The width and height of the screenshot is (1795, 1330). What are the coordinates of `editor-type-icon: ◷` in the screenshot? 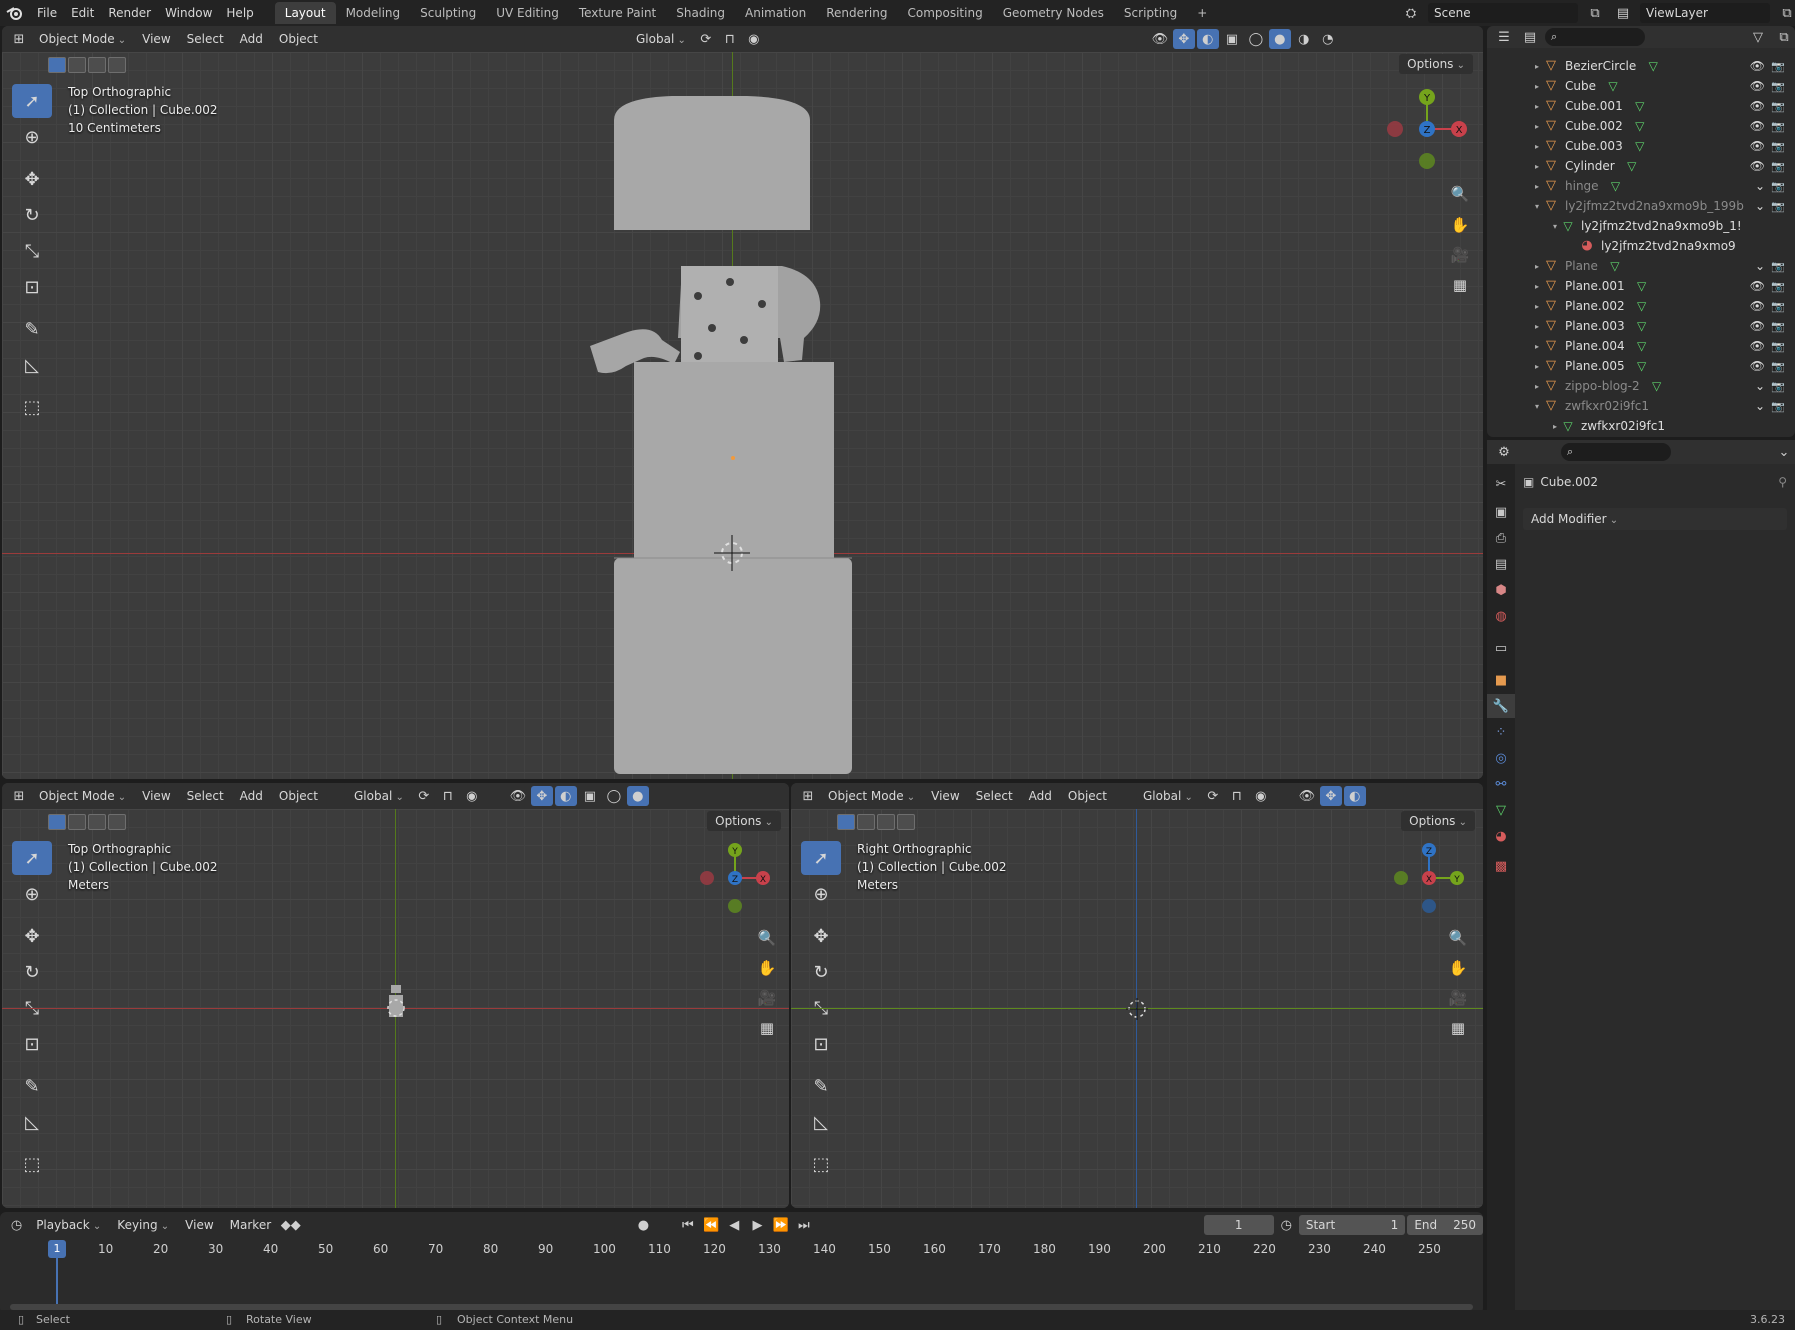 It's located at (16, 1225).